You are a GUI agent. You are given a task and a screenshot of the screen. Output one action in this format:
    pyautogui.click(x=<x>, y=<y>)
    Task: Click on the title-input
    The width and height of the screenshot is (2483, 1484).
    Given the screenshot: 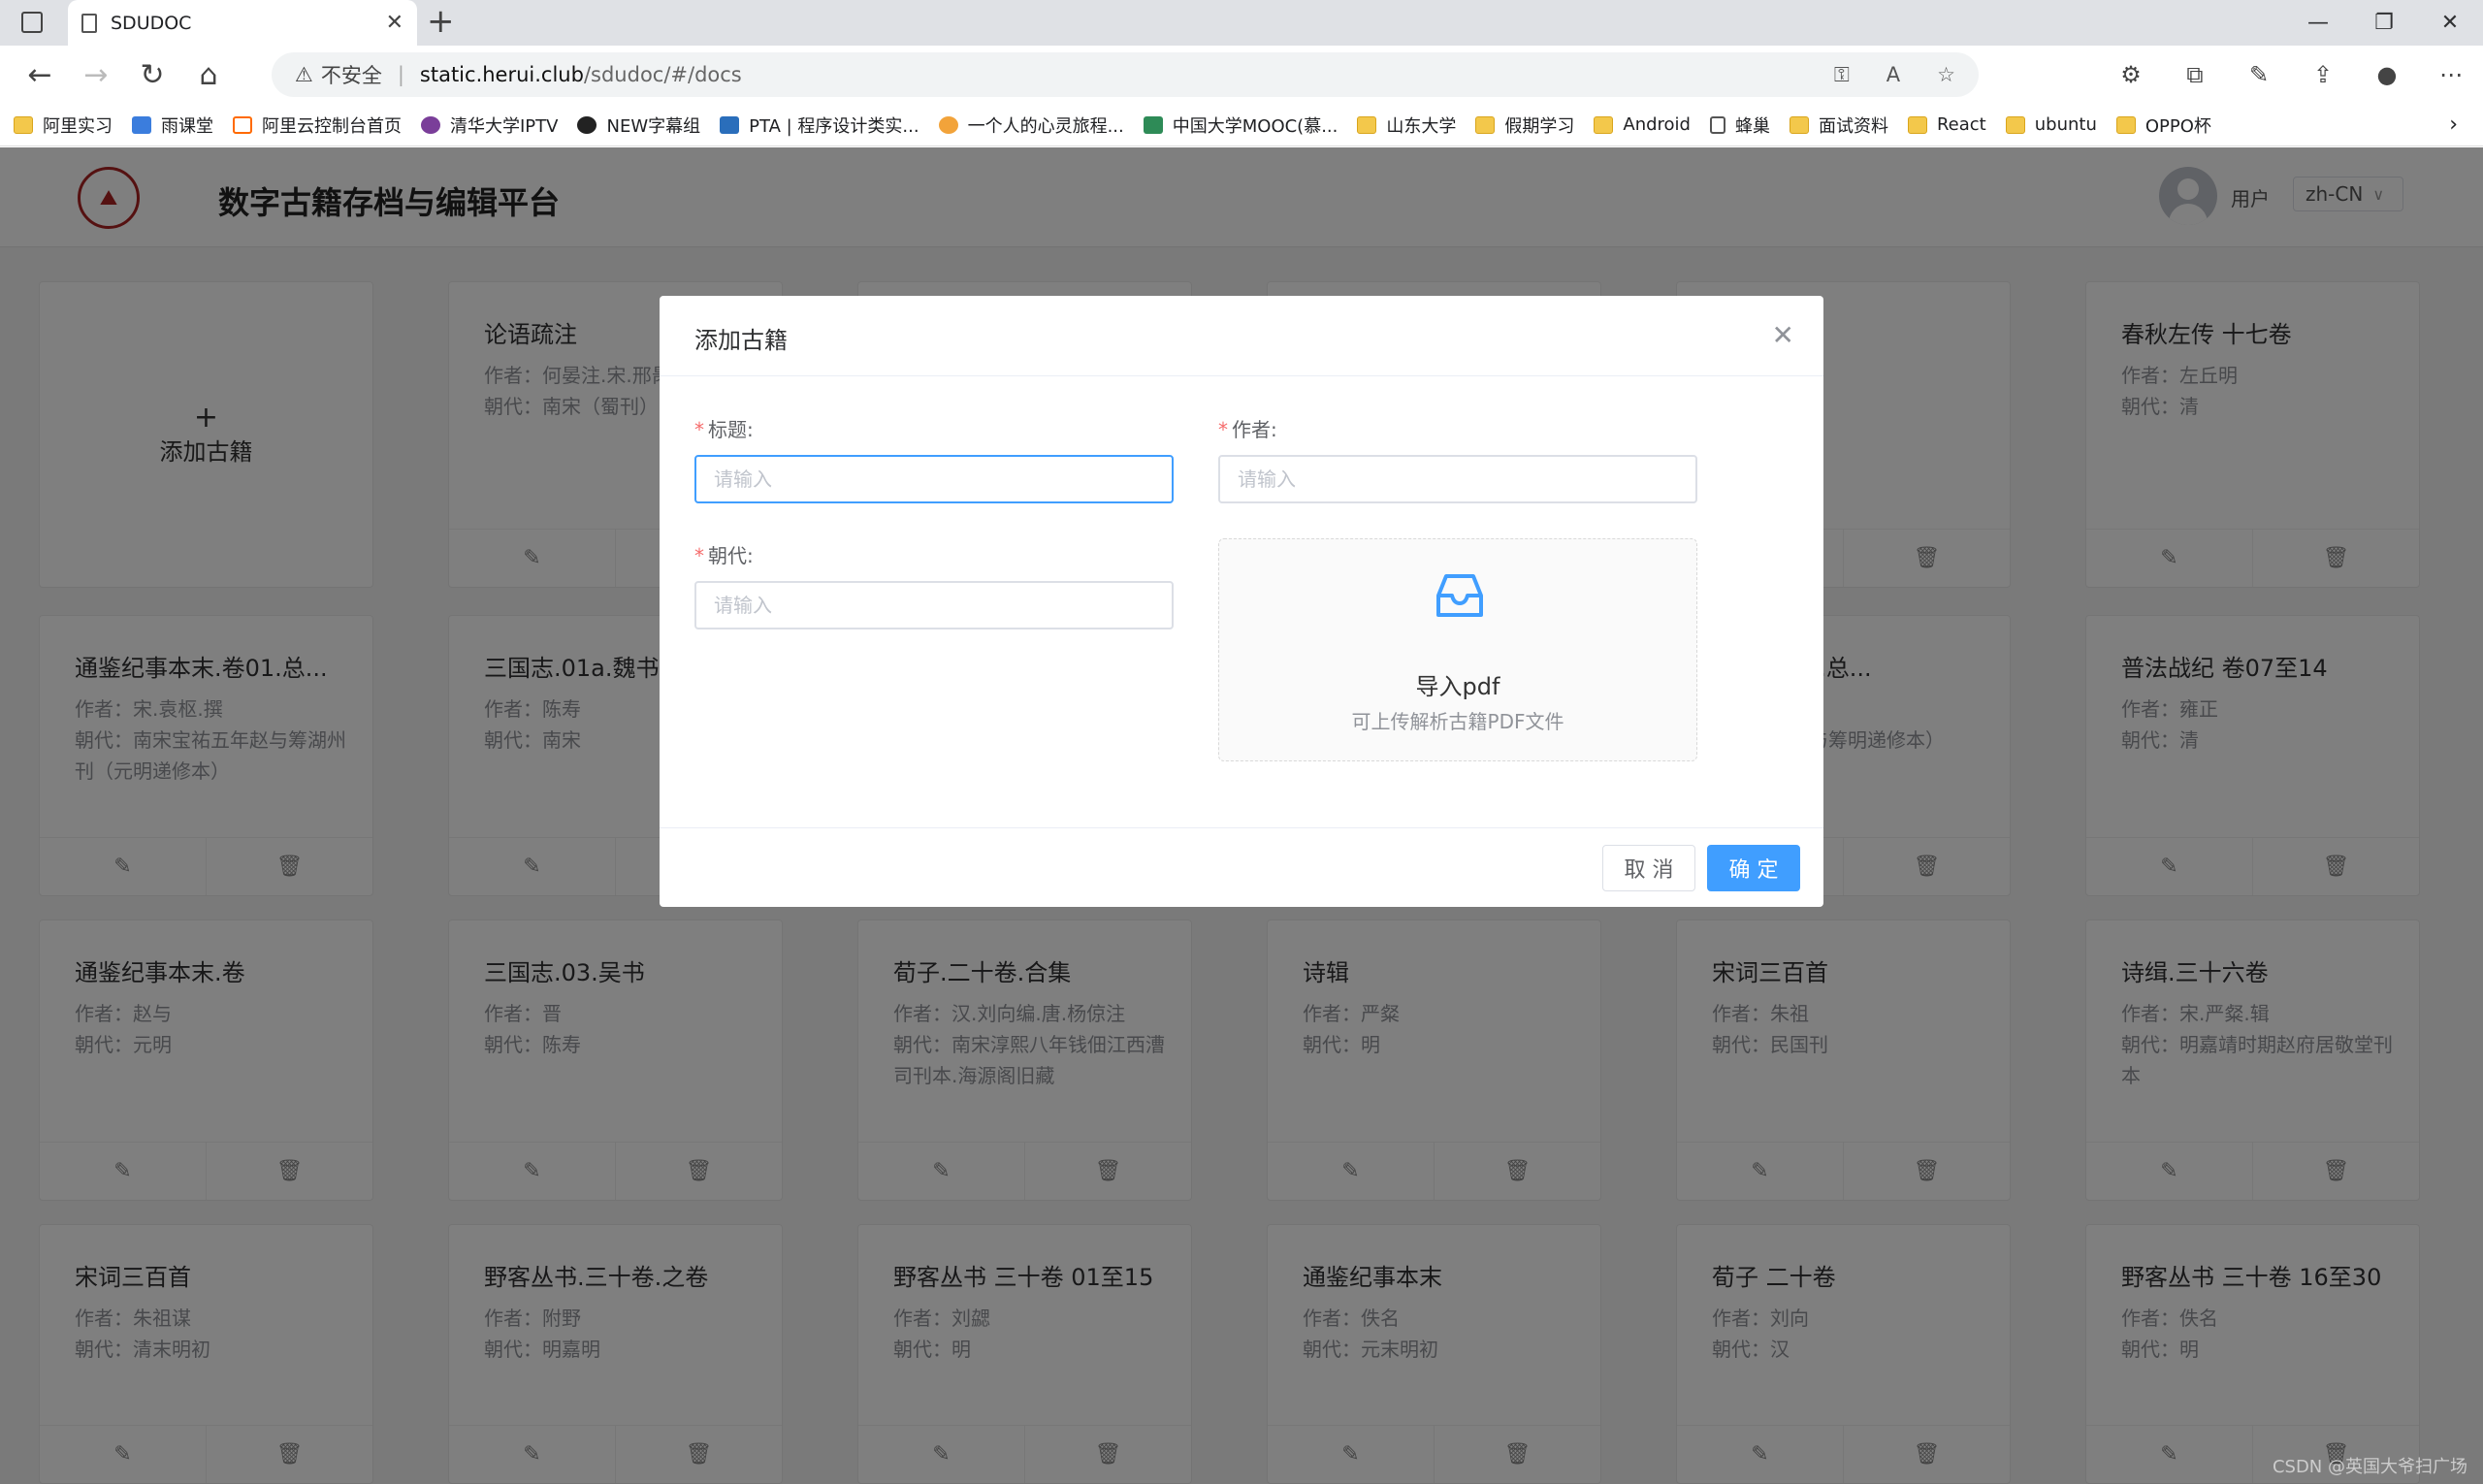 What is the action you would take?
    pyautogui.click(x=934, y=479)
    